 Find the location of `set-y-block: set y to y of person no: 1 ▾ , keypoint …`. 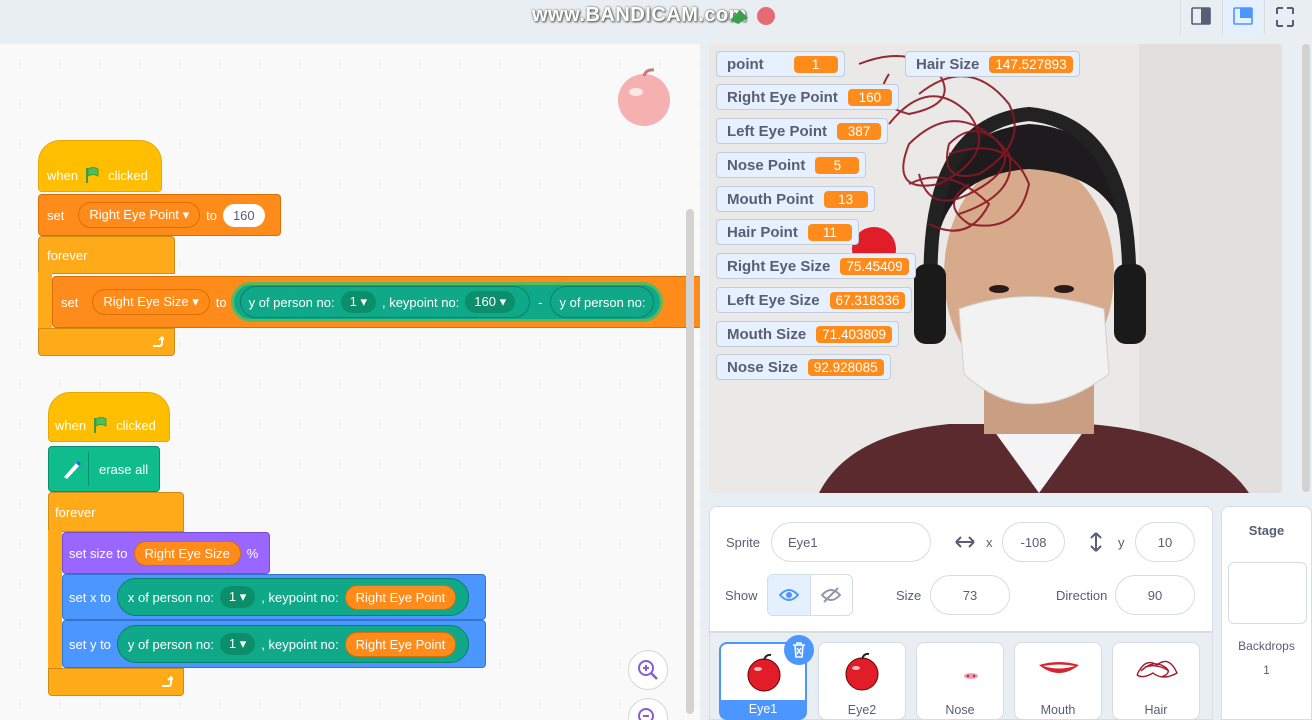

set-y-block: set y to y of person no: 1 ▾ , keypoint … is located at coordinates (274, 644).